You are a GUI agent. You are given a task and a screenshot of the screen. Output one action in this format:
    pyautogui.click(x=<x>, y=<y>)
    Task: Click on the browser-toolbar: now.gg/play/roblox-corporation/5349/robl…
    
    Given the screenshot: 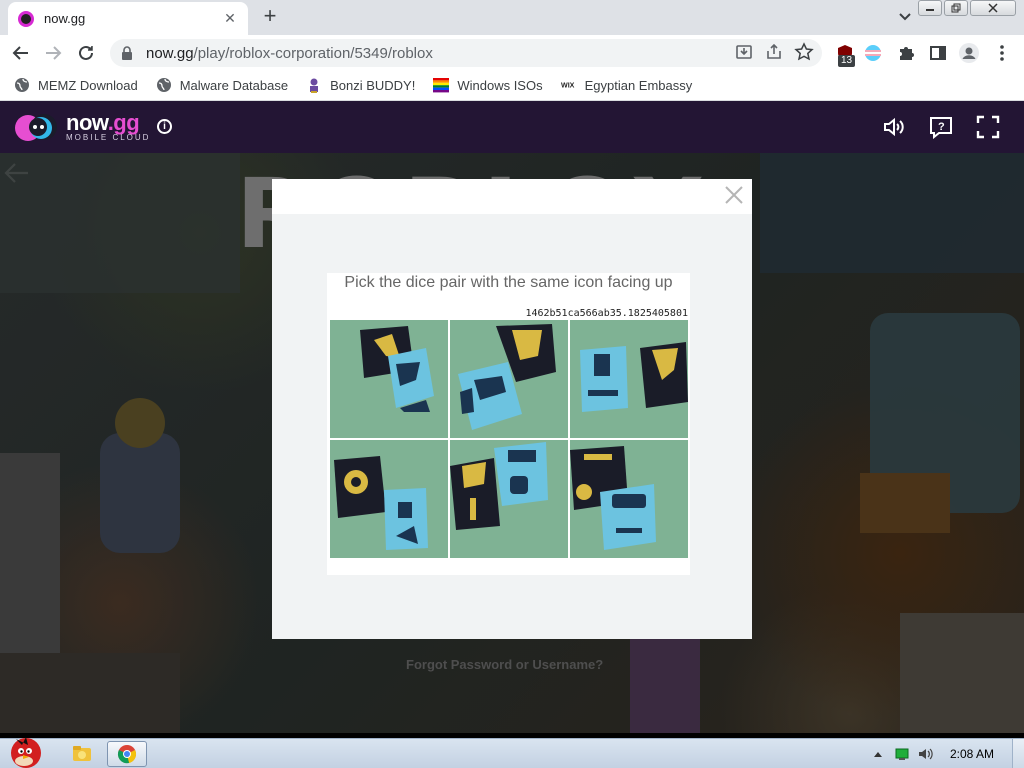 What is the action you would take?
    pyautogui.click(x=512, y=52)
    